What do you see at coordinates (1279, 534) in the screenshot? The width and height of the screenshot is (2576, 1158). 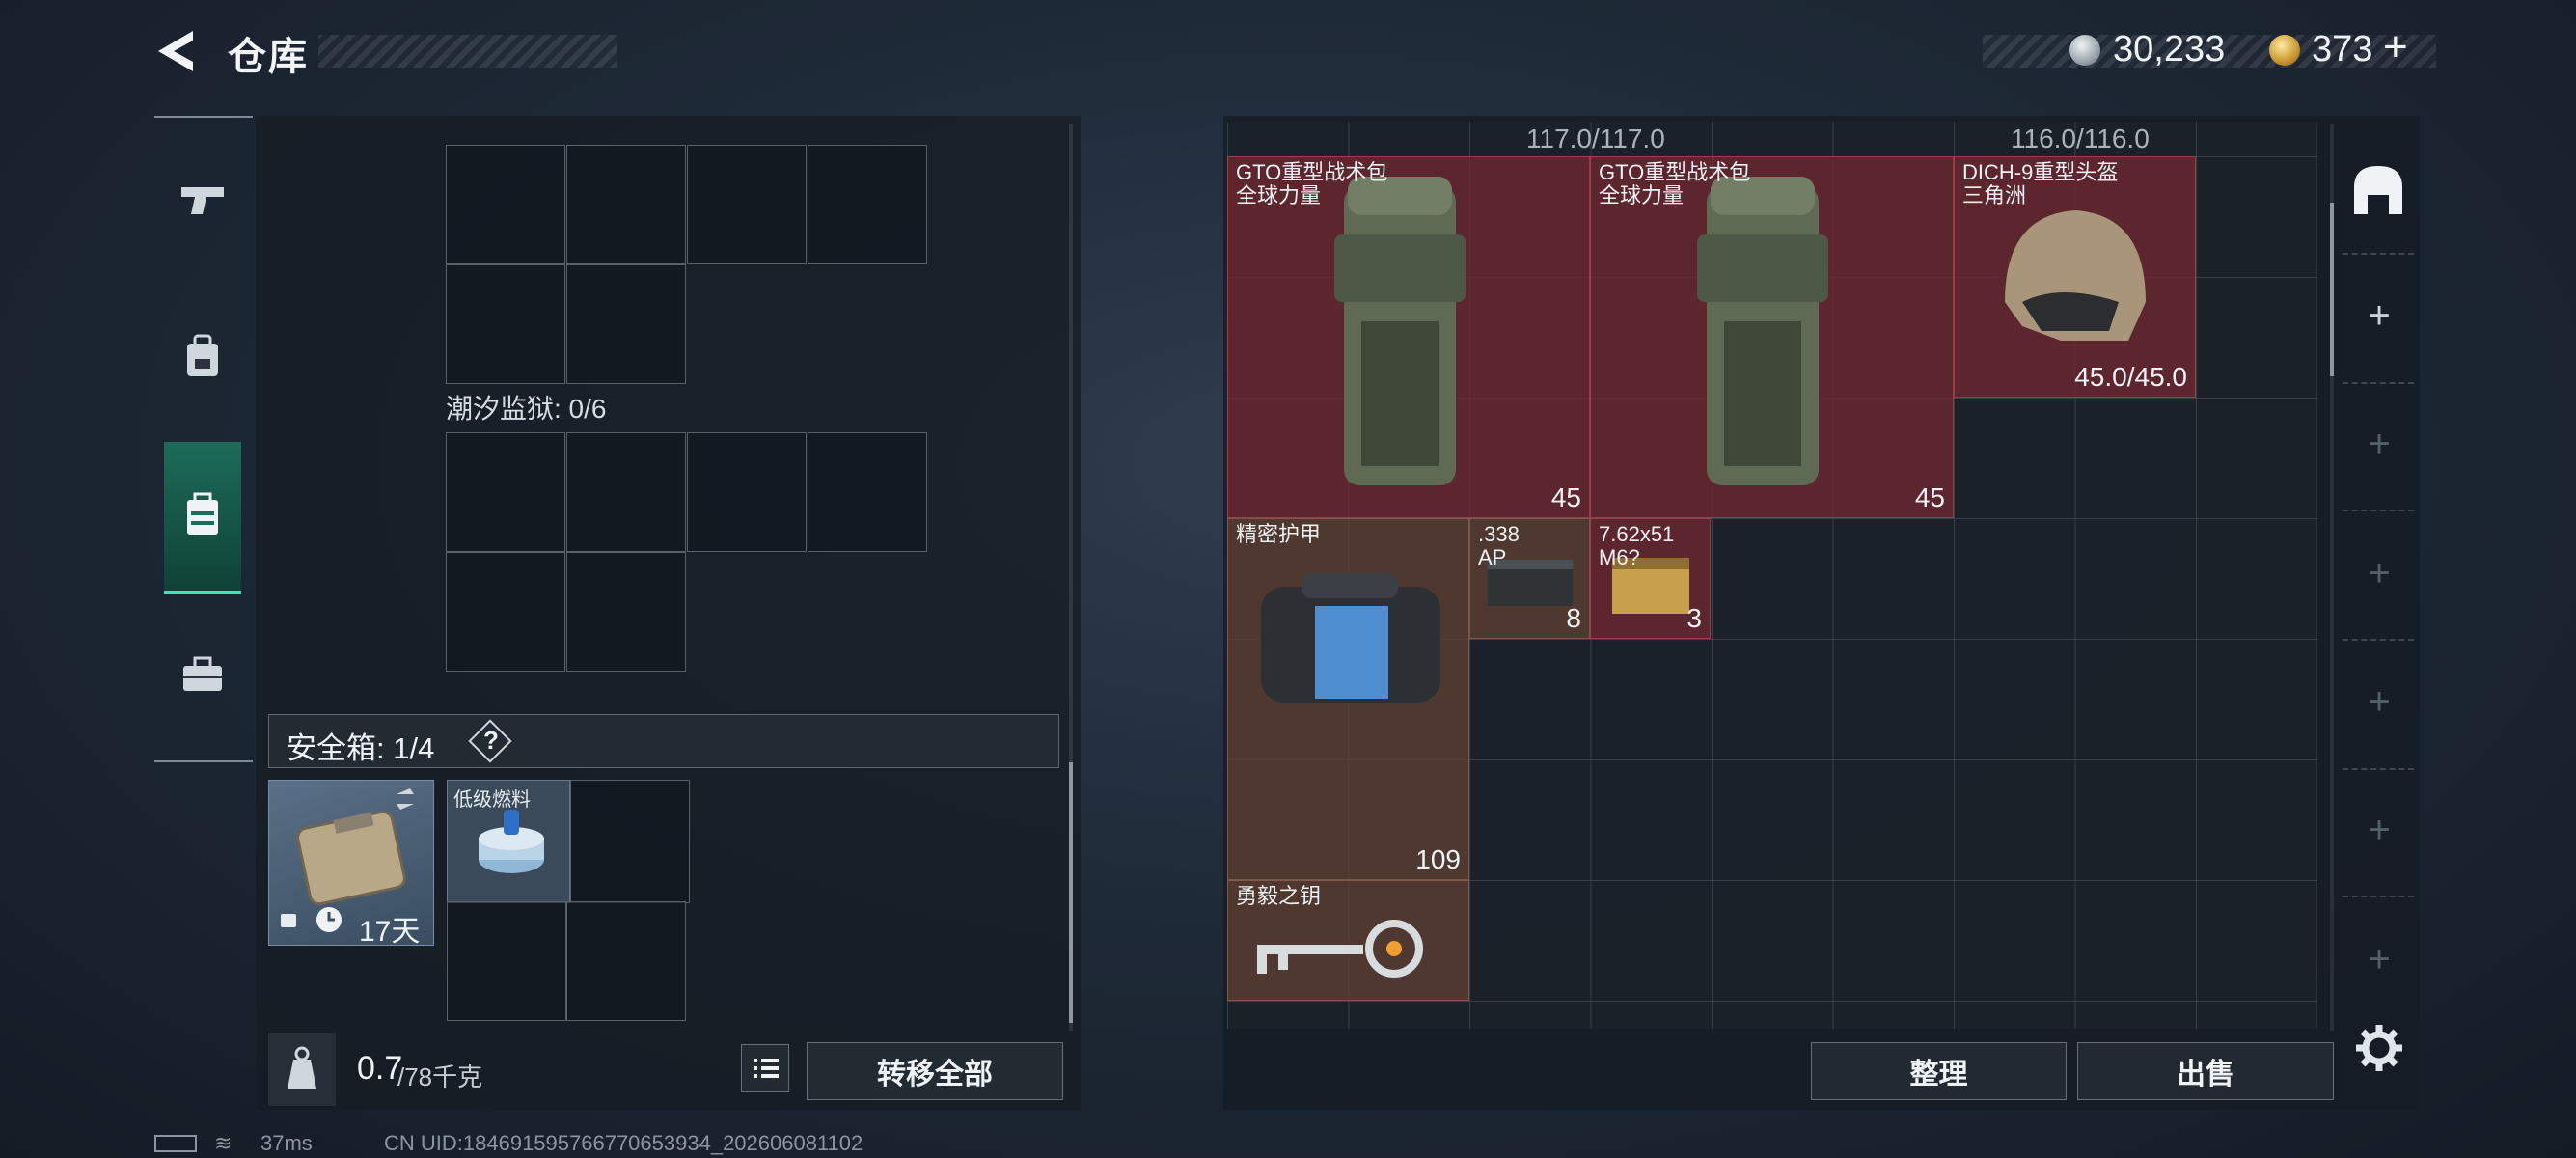 I see `item-name: 精密护甲` at bounding box center [1279, 534].